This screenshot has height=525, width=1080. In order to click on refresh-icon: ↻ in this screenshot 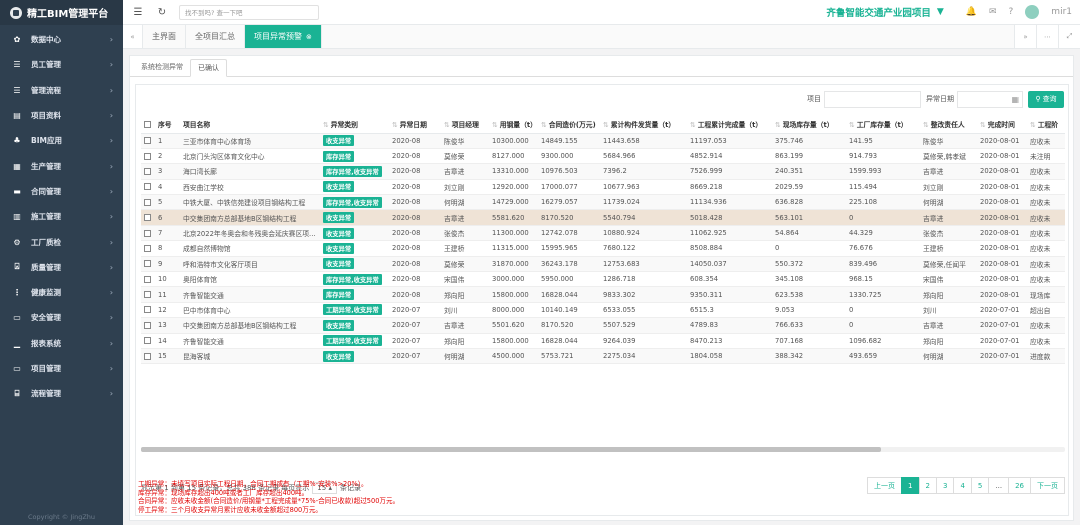, I will do `click(162, 12)`.